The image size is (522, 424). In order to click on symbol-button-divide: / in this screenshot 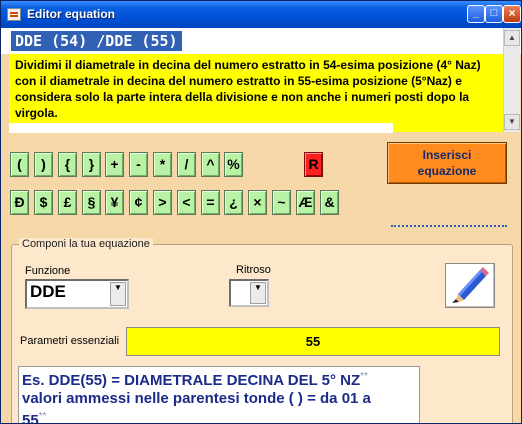, I will do `click(186, 164)`.